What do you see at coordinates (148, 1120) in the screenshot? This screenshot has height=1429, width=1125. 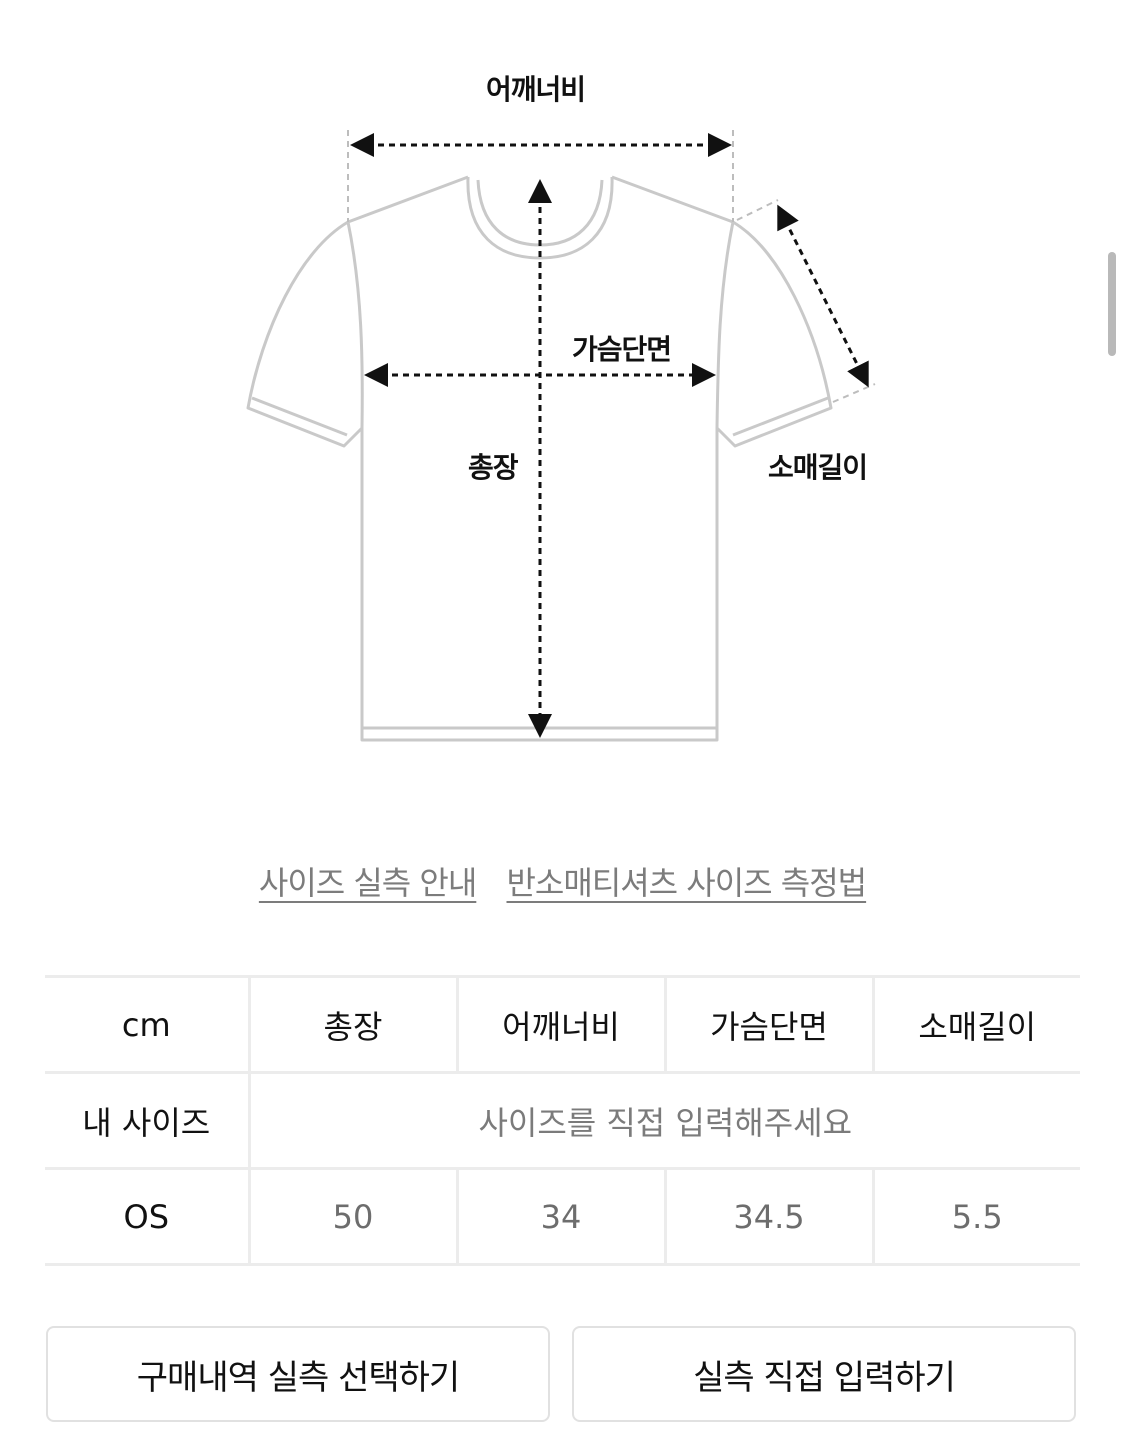 I see `my-size-label: 내 사이즈` at bounding box center [148, 1120].